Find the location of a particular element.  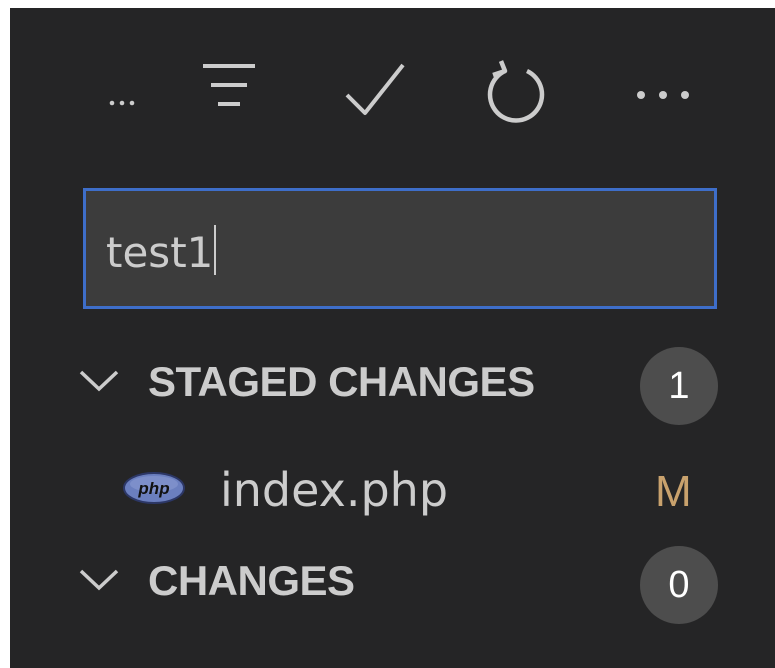

changes-header: CHANGES 0 is located at coordinates (392, 583).